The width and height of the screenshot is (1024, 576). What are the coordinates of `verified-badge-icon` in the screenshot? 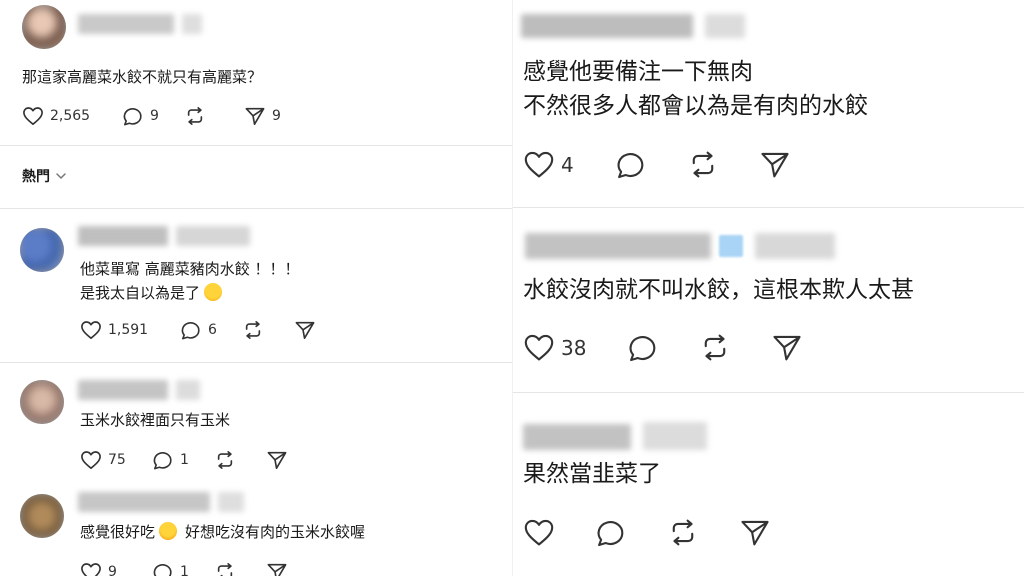 It's located at (731, 246).